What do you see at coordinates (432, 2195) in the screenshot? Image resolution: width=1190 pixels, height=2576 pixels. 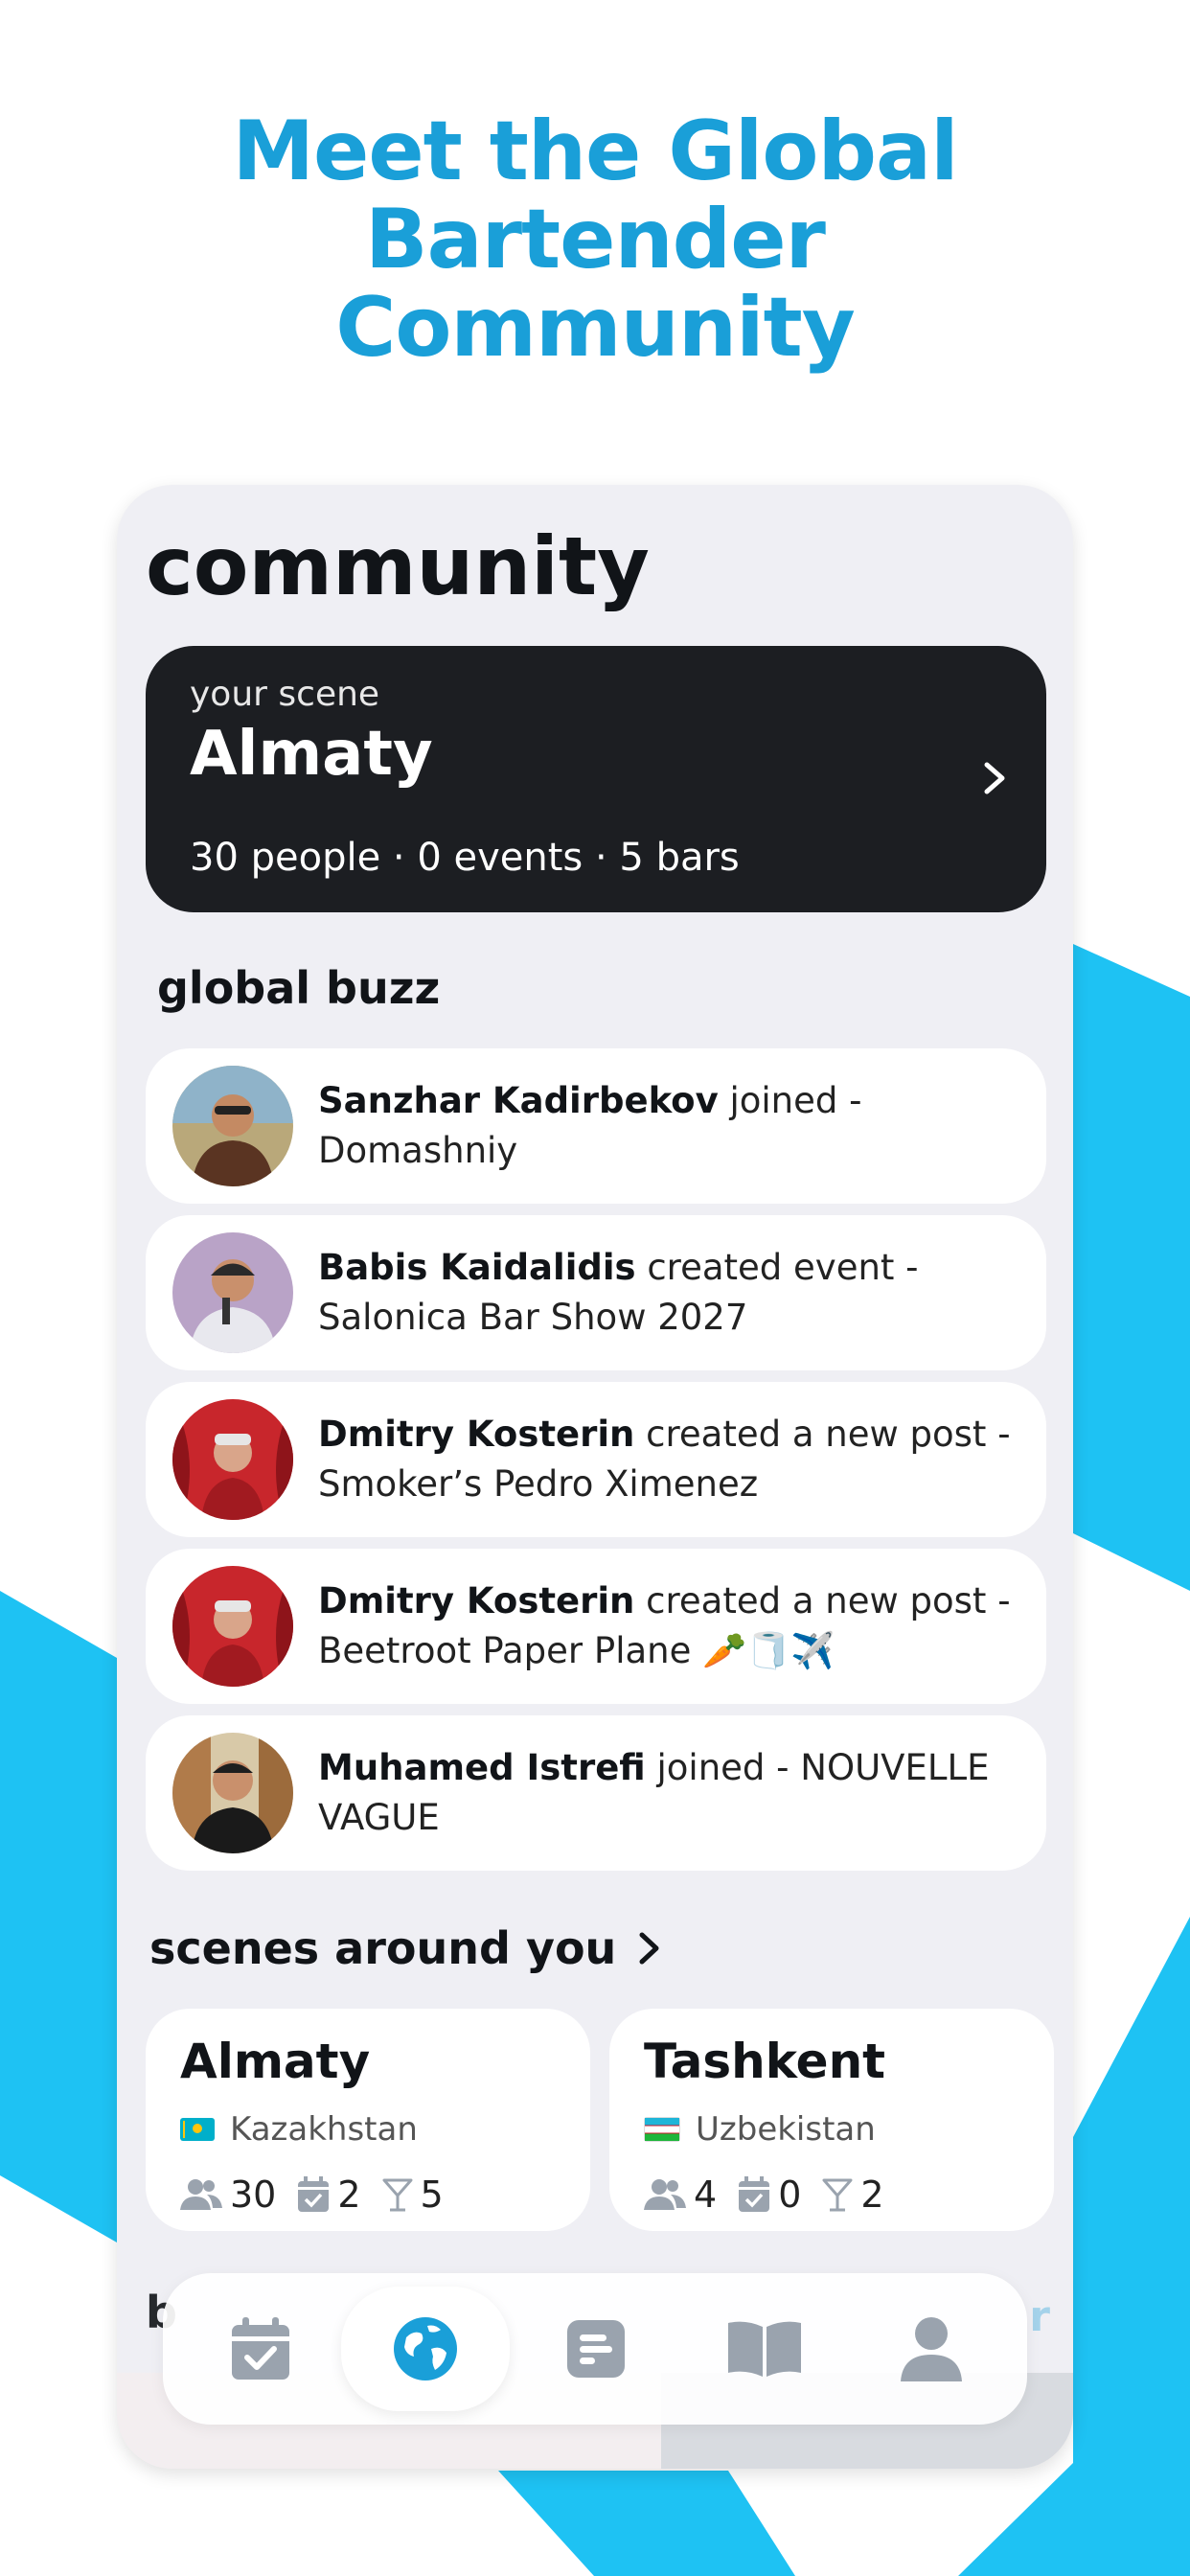 I see `bars-count: 5` at bounding box center [432, 2195].